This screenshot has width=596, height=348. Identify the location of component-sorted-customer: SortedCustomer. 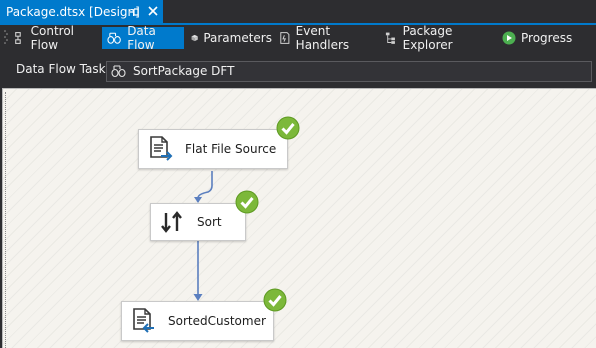
(197, 321).